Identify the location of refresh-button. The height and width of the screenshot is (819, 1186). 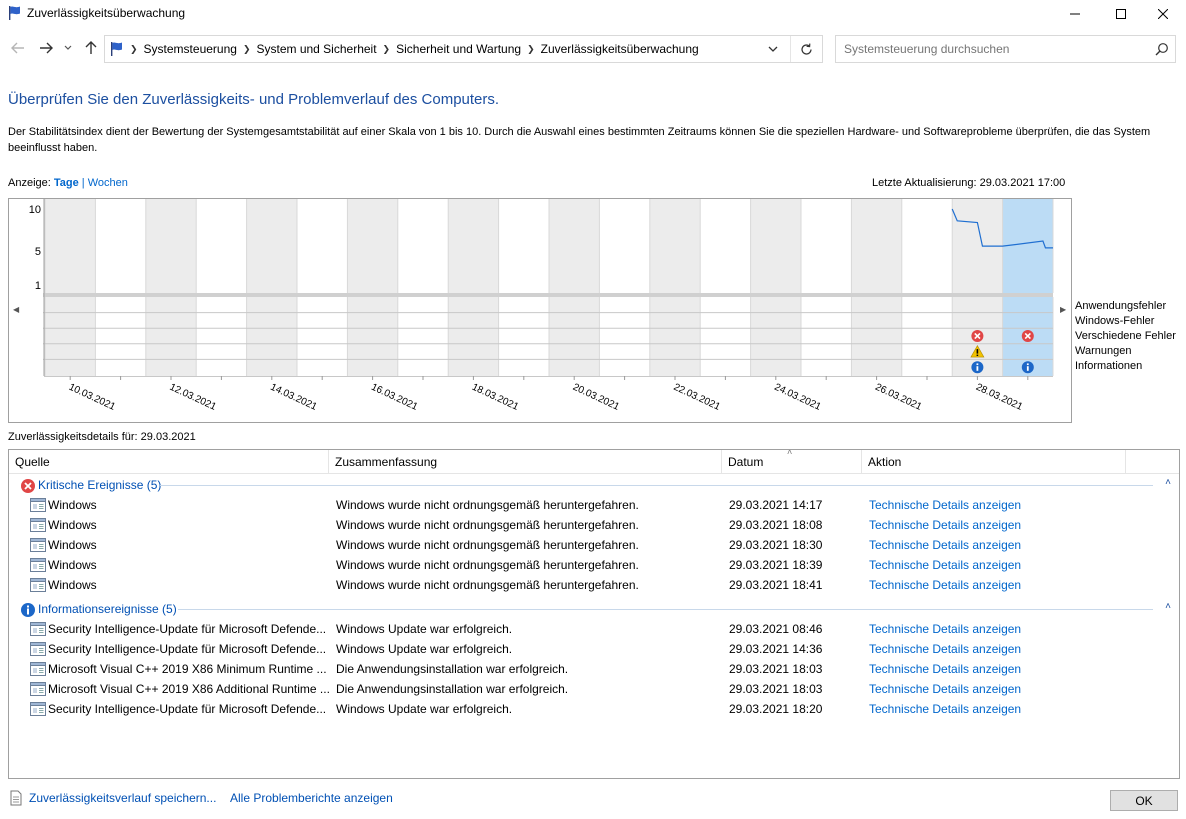
(806, 49).